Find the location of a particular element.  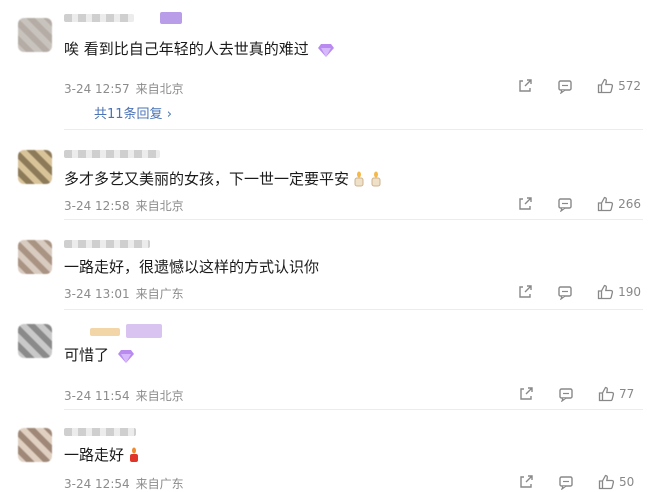

like-count: 50 is located at coordinates (627, 482).